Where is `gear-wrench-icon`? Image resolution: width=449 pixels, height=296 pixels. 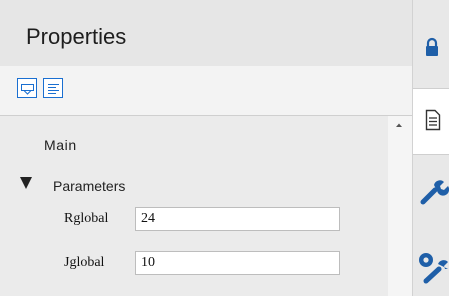 gear-wrench-icon is located at coordinates (433, 268).